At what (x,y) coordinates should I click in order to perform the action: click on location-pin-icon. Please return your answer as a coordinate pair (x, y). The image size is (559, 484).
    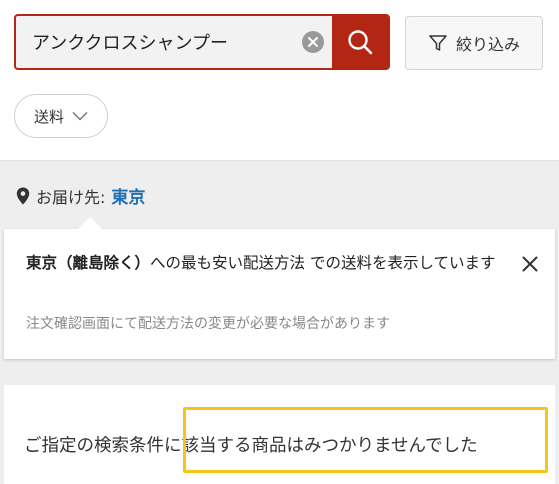
    Looking at the image, I should click on (23, 195).